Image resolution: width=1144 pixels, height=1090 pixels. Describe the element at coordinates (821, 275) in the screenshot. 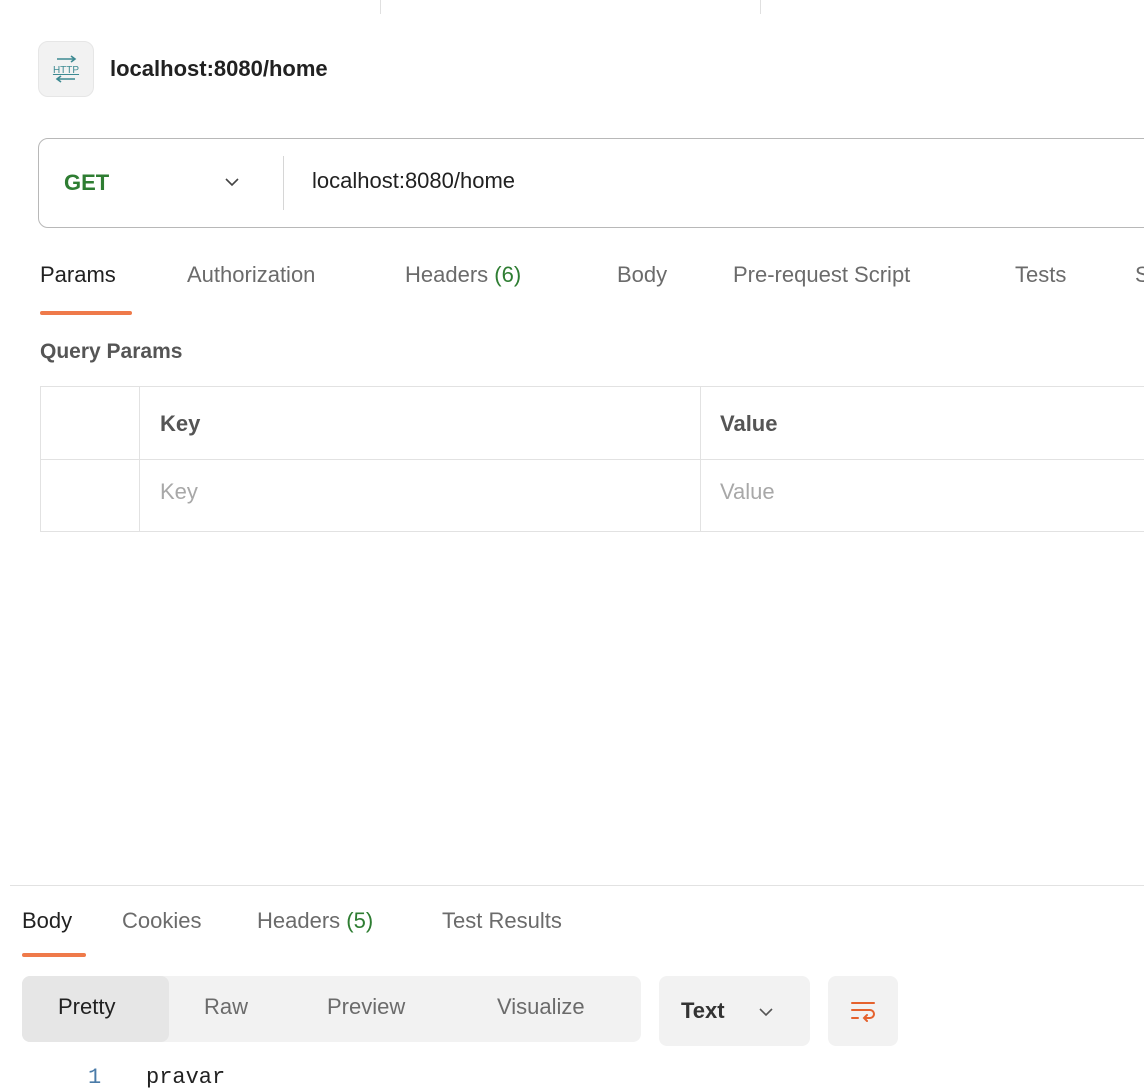

I see `tab-pre-request-script: Pre-request Script` at that location.